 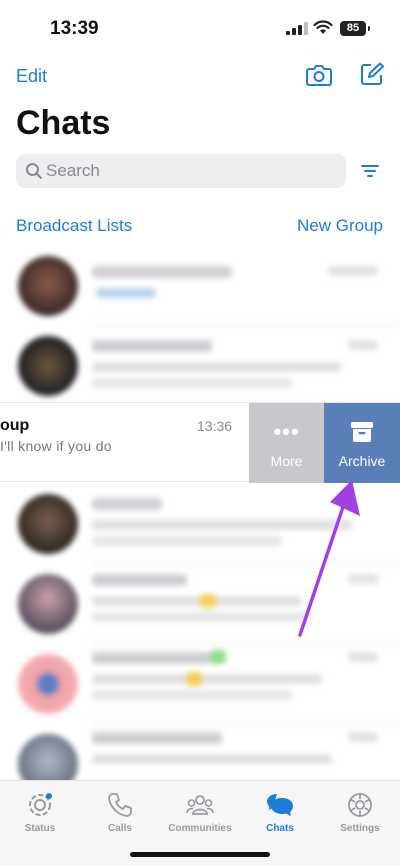 What do you see at coordinates (74, 226) in the screenshot?
I see `broadcast-lists-link: Broadcast Lists` at bounding box center [74, 226].